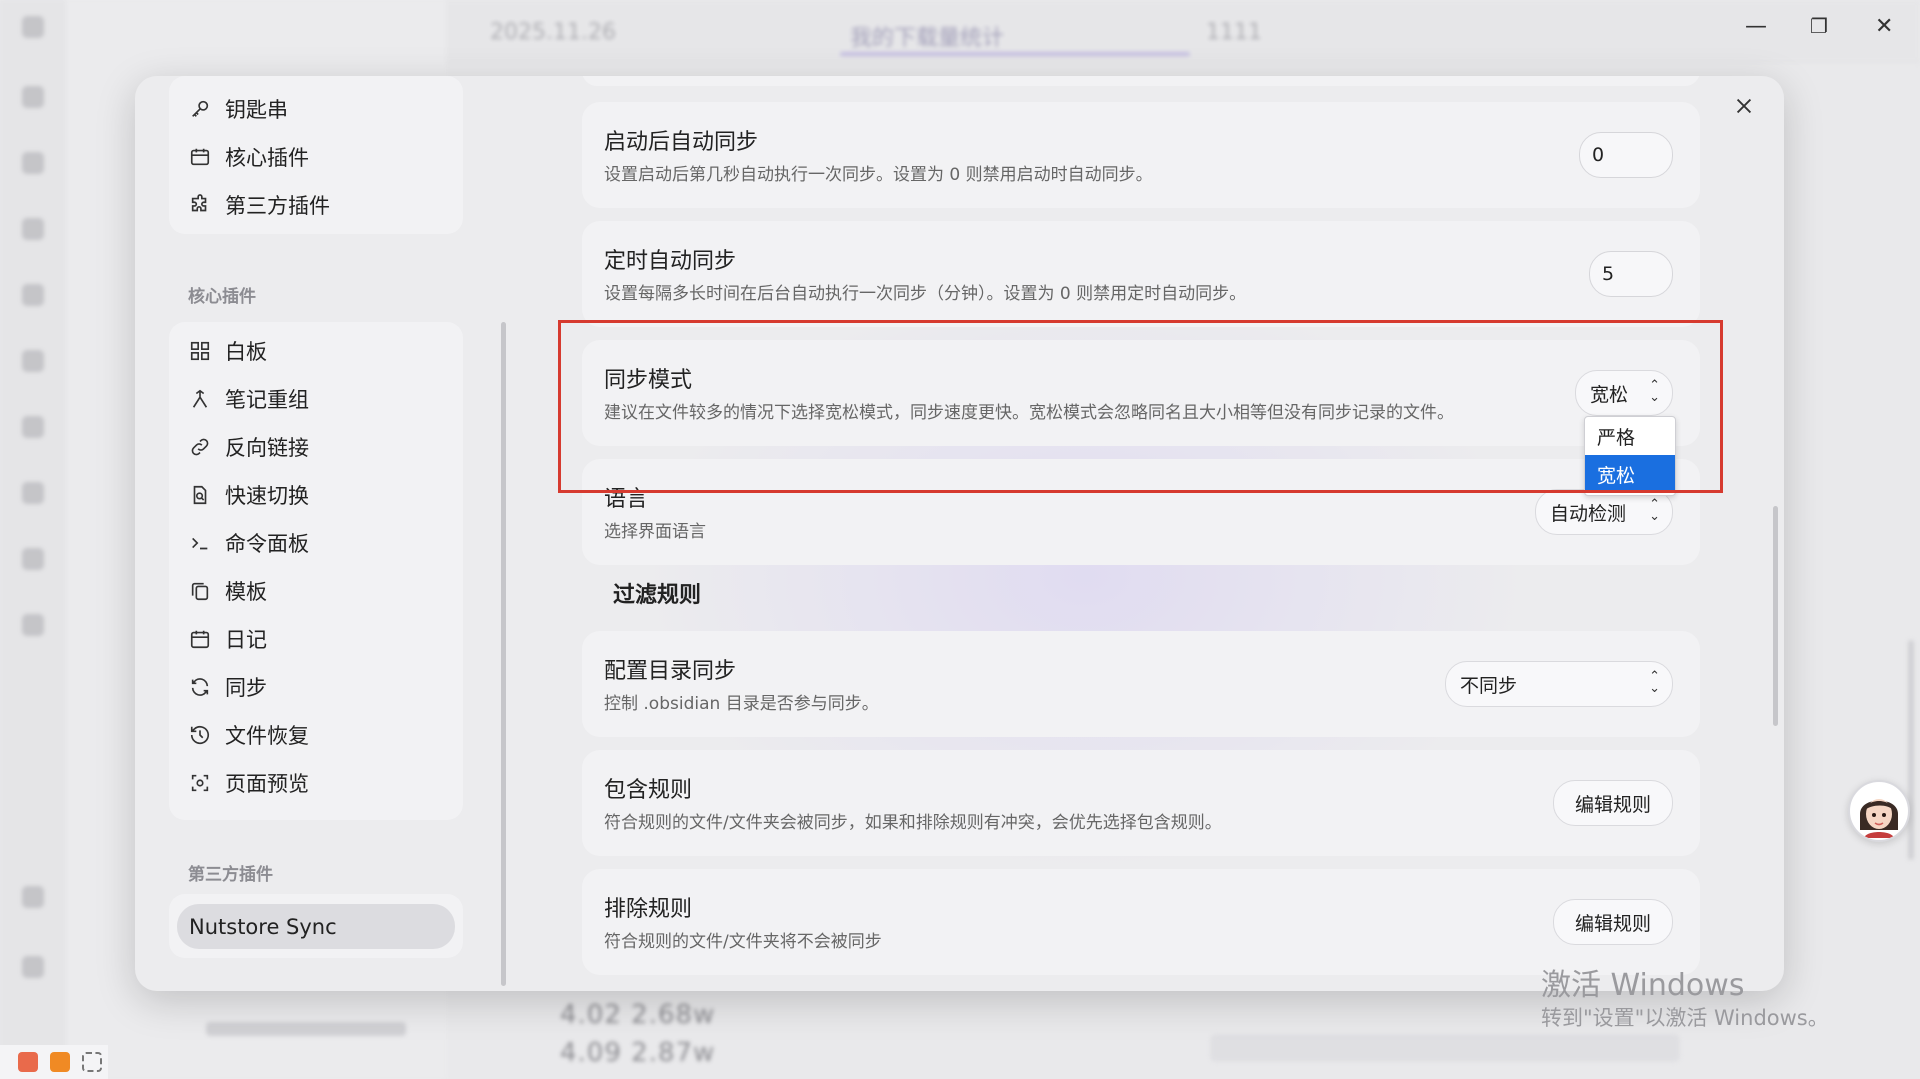  What do you see at coordinates (670, 261) in the screenshot?
I see `setting-title: 定时自动同步` at bounding box center [670, 261].